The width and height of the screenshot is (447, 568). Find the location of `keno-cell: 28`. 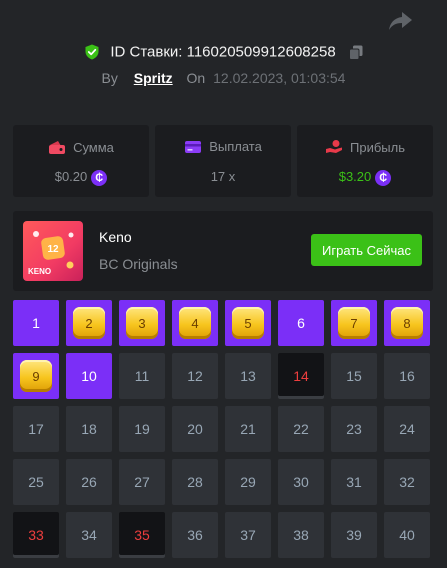

keno-cell: 28 is located at coordinates (195, 482).